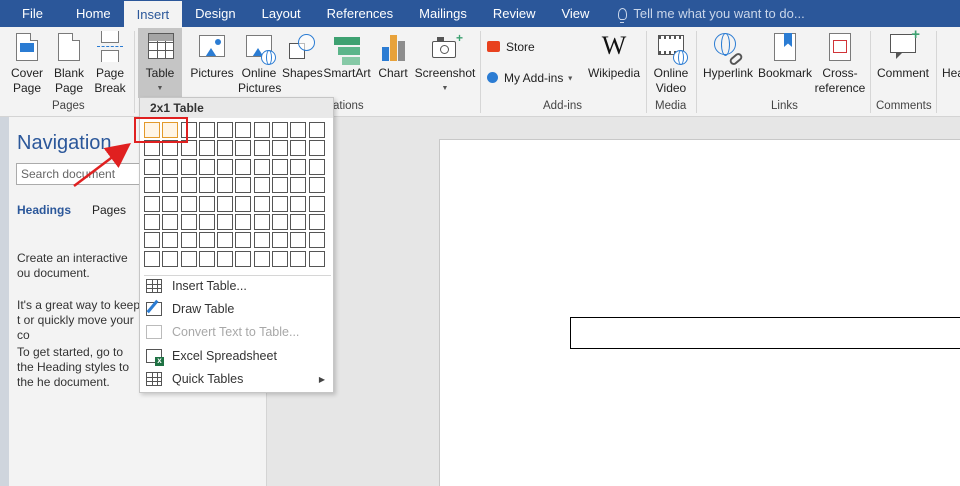  Describe the element at coordinates (347, 56) in the screenshot. I see `smartart-button: SmartArt` at that location.